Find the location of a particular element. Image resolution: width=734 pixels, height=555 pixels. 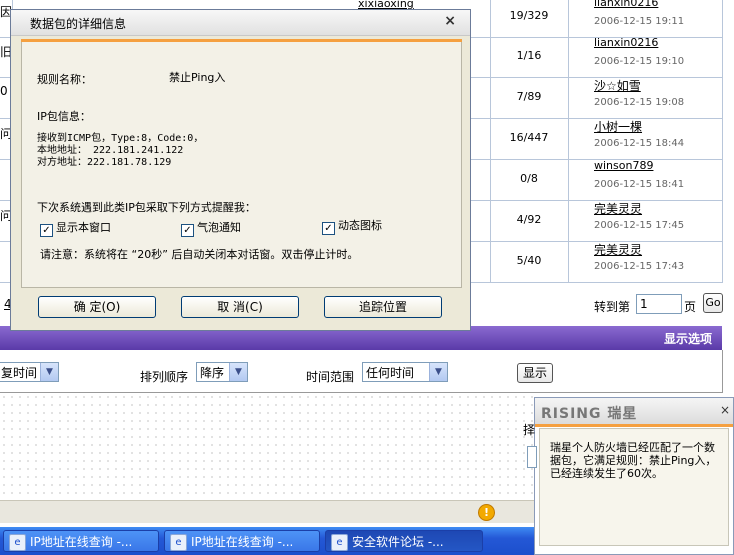

row-author-link: 小树一棵 is located at coordinates (618, 126).